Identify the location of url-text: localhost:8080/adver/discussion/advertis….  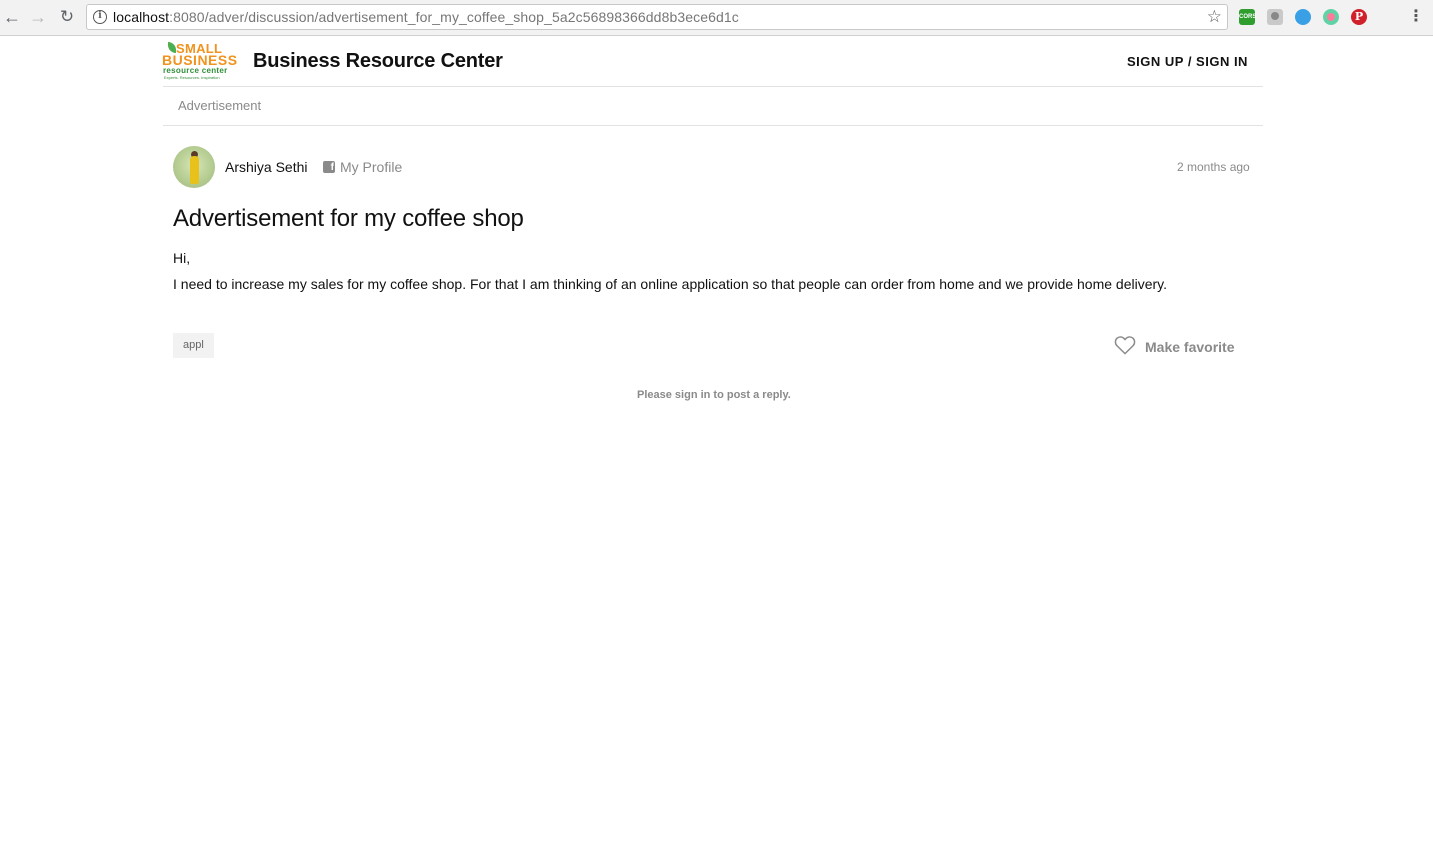
(426, 17).